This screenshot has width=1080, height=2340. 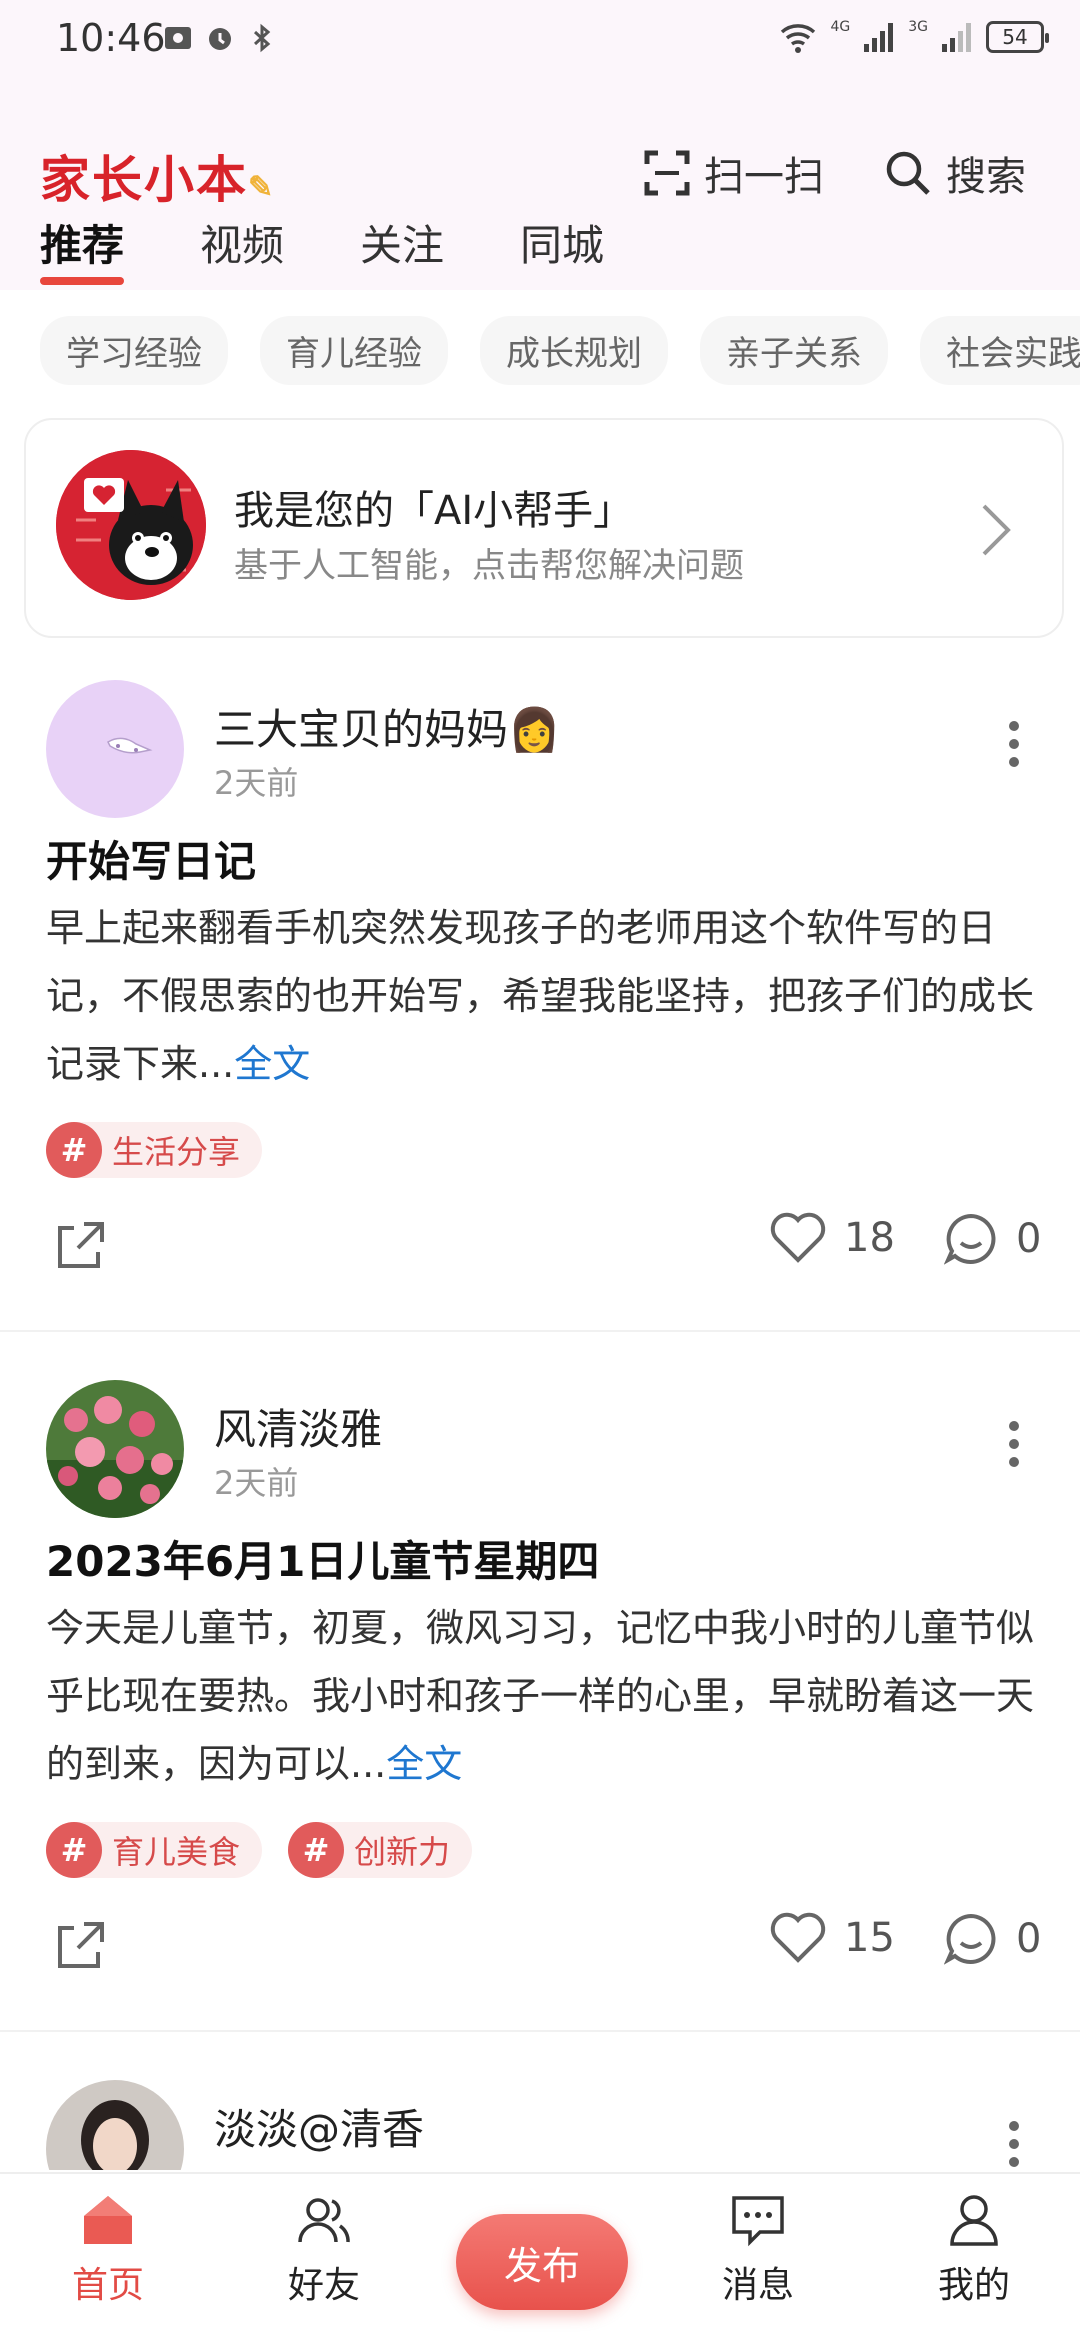 I want to click on topic-tag: # 创新力, so click(x=380, y=1850).